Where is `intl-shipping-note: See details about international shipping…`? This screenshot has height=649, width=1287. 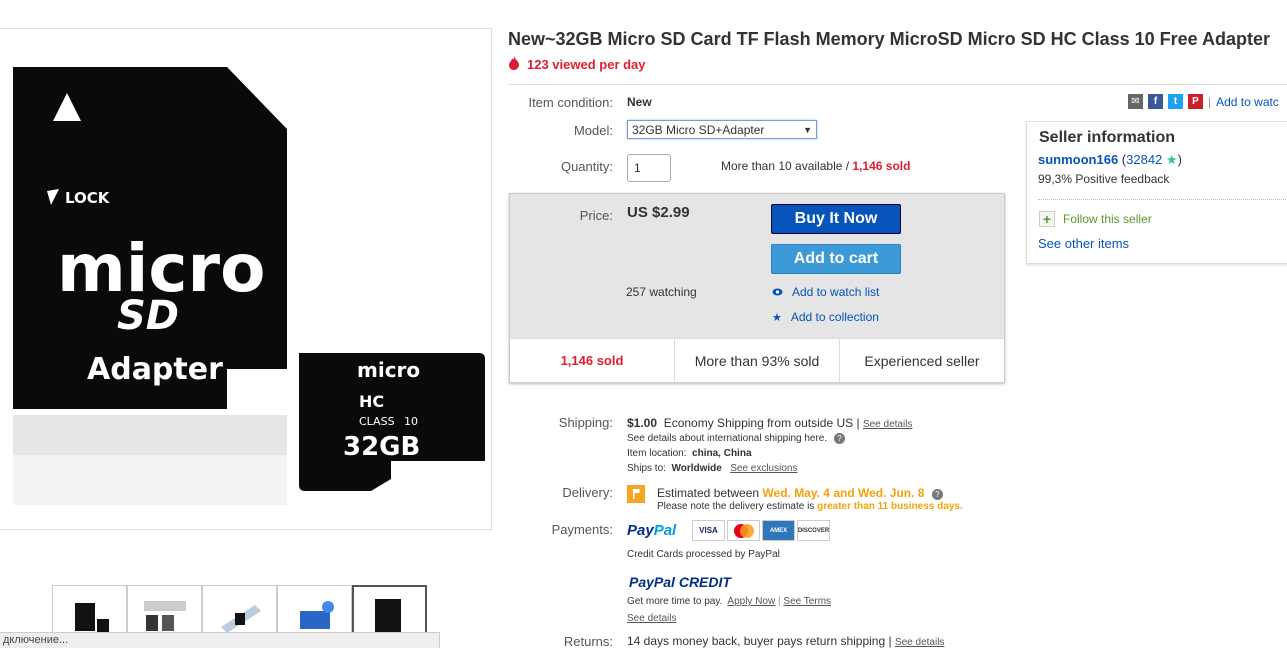
intl-shipping-note: See details about international shipping… is located at coordinates (736, 438).